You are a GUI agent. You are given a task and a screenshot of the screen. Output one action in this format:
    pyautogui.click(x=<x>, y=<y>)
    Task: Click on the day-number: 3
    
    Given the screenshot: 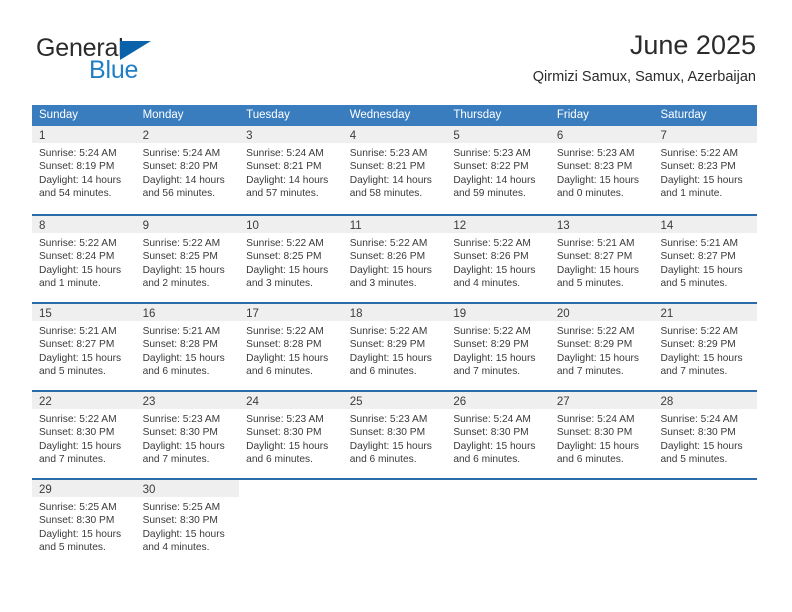 What is the action you would take?
    pyautogui.click(x=249, y=136)
    